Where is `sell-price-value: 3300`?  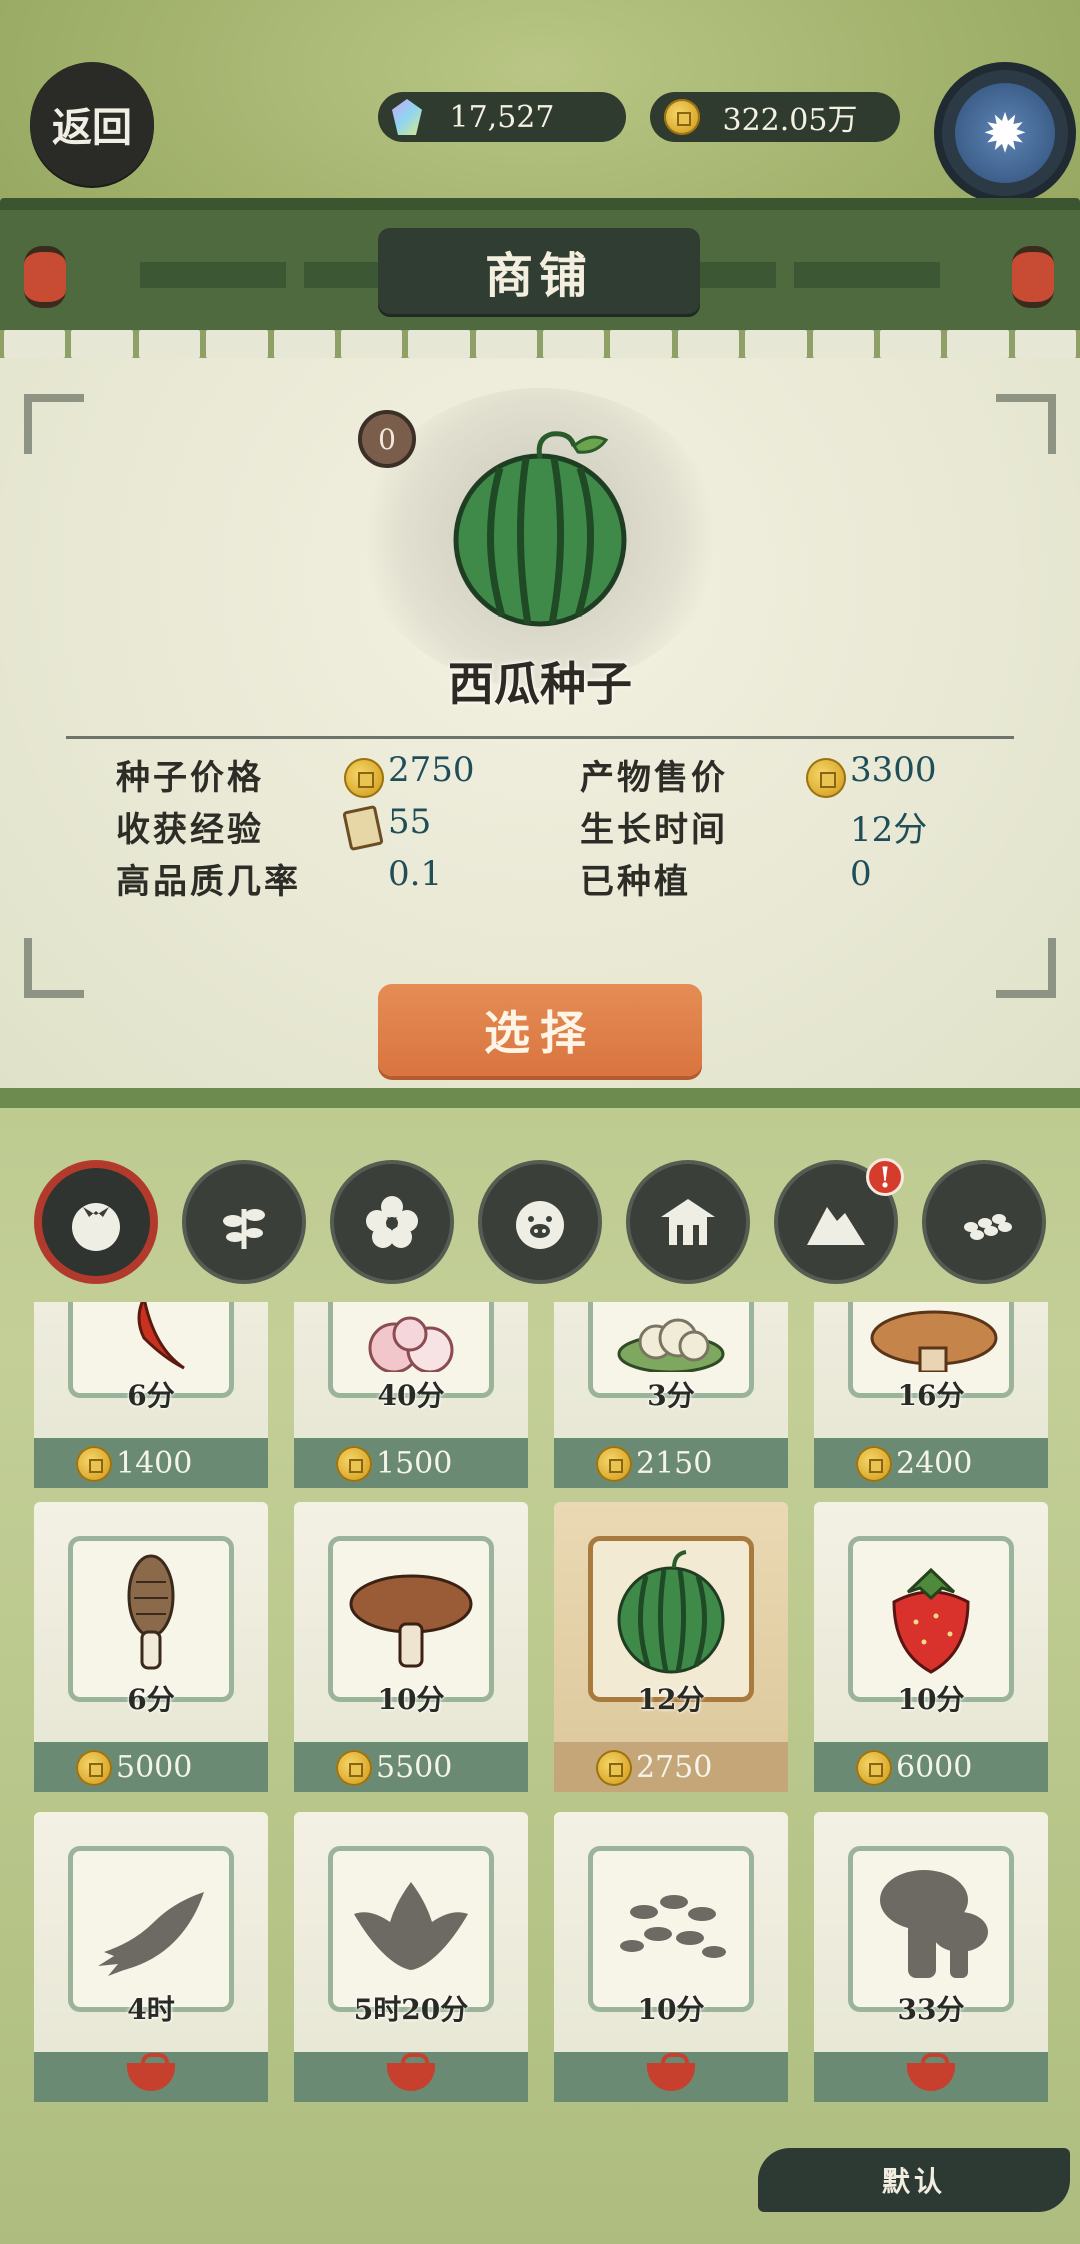 sell-price-value: 3300 is located at coordinates (893, 770).